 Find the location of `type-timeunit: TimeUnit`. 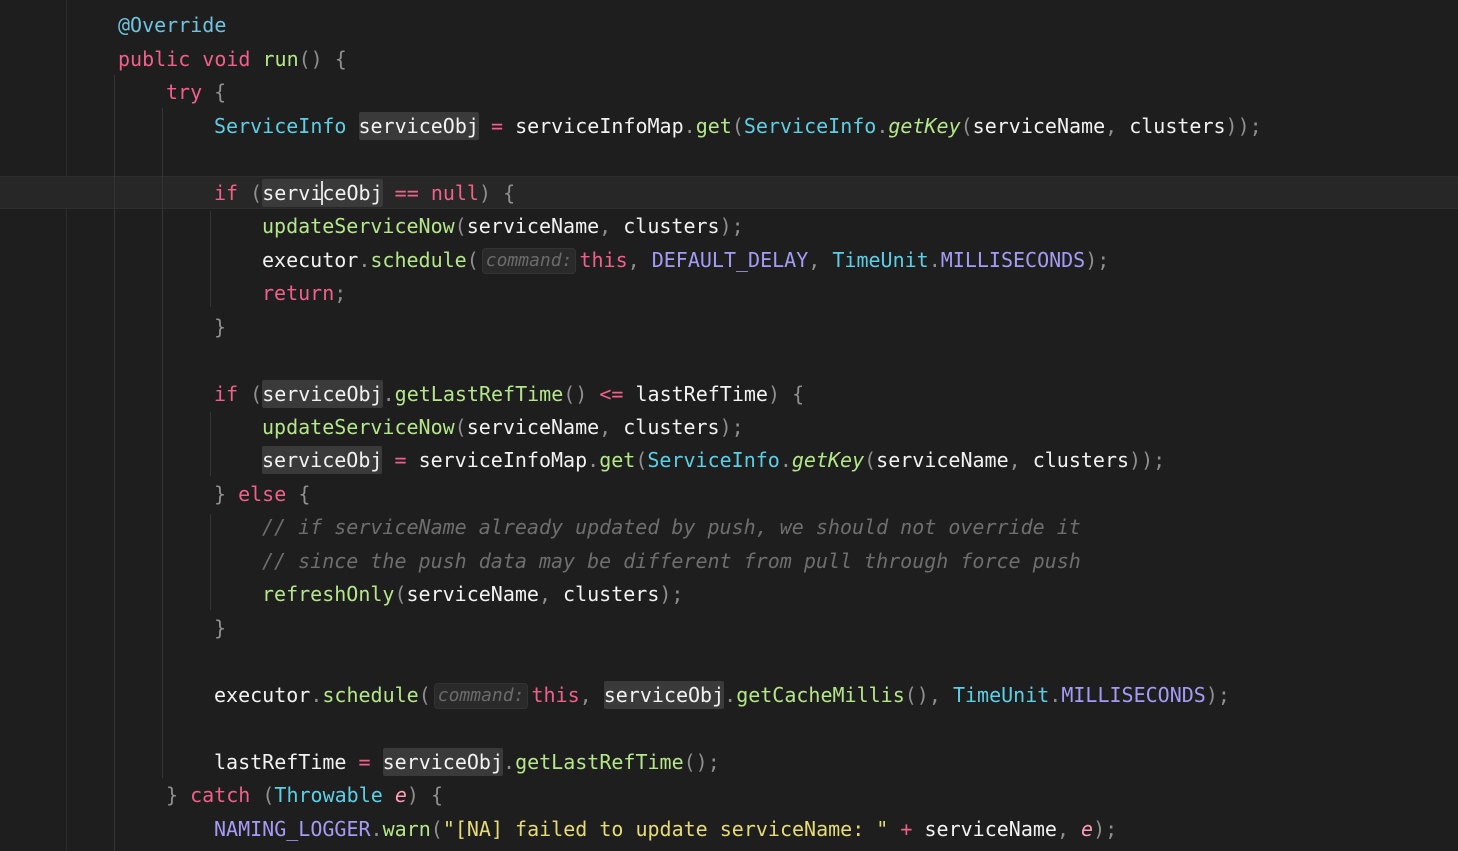

type-timeunit: TimeUnit is located at coordinates (1001, 695).